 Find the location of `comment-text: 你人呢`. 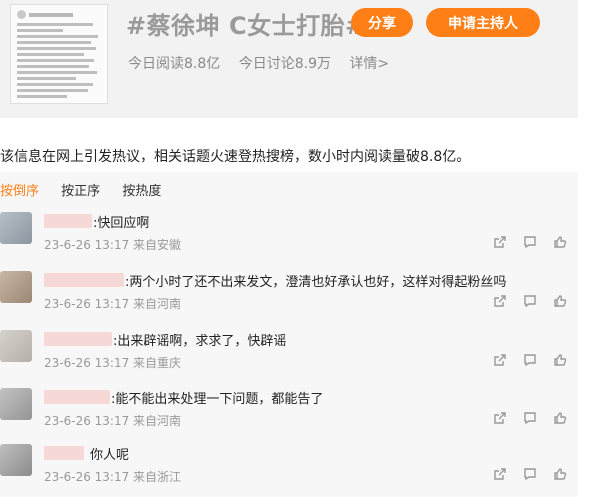

comment-text: 你人呢 is located at coordinates (110, 455).